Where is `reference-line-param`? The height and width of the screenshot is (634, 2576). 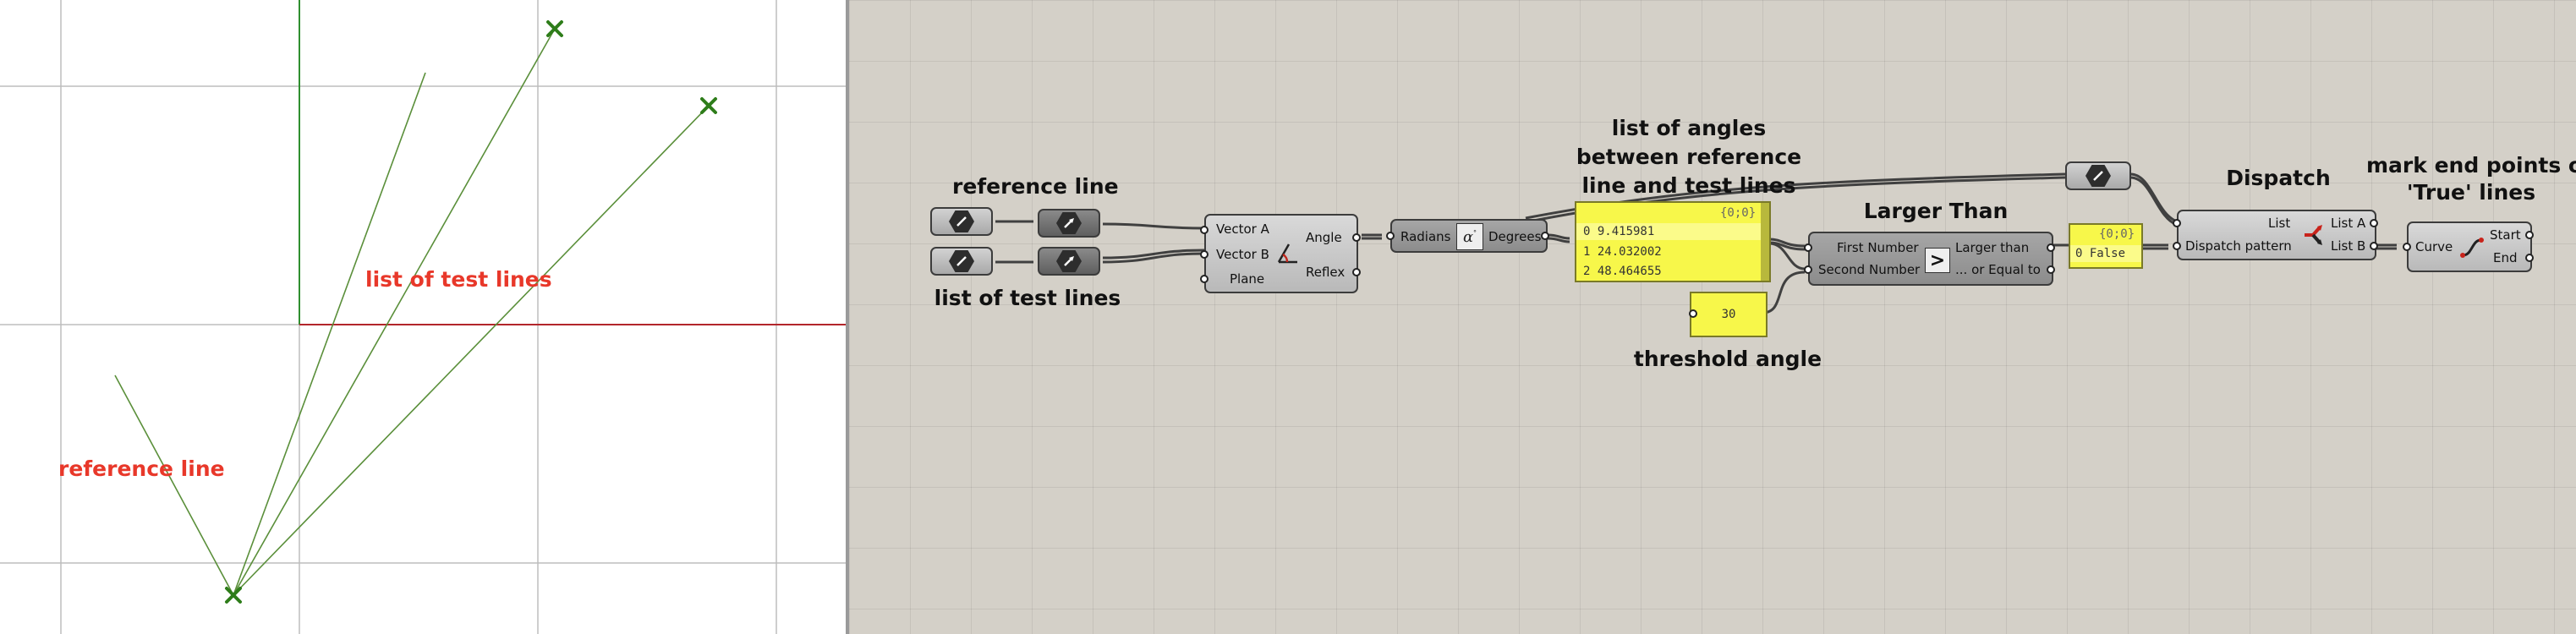
reference-line-param is located at coordinates (961, 221).